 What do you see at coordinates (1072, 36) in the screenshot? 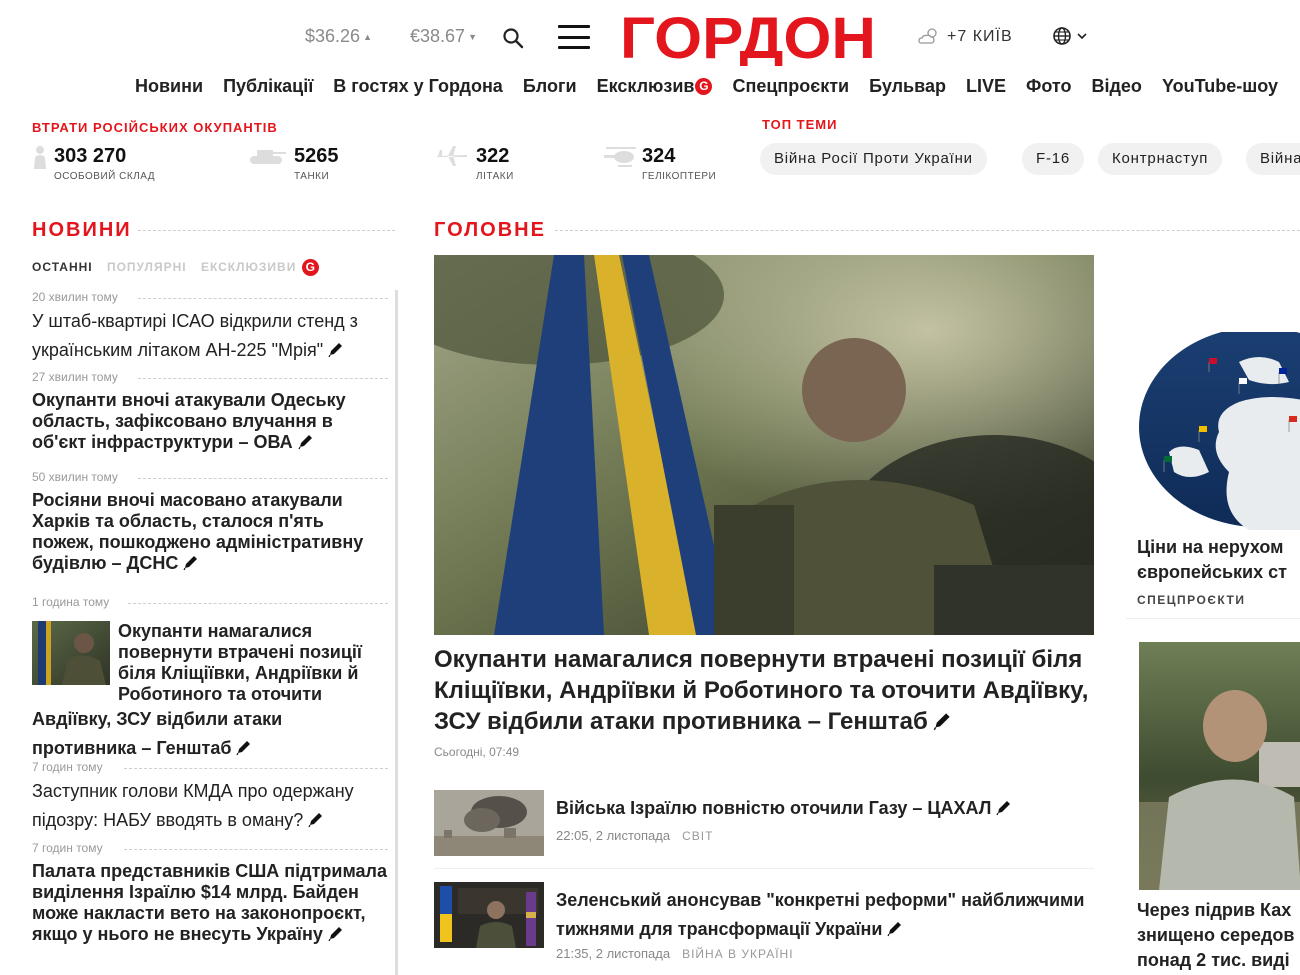
I see `language-selector` at bounding box center [1072, 36].